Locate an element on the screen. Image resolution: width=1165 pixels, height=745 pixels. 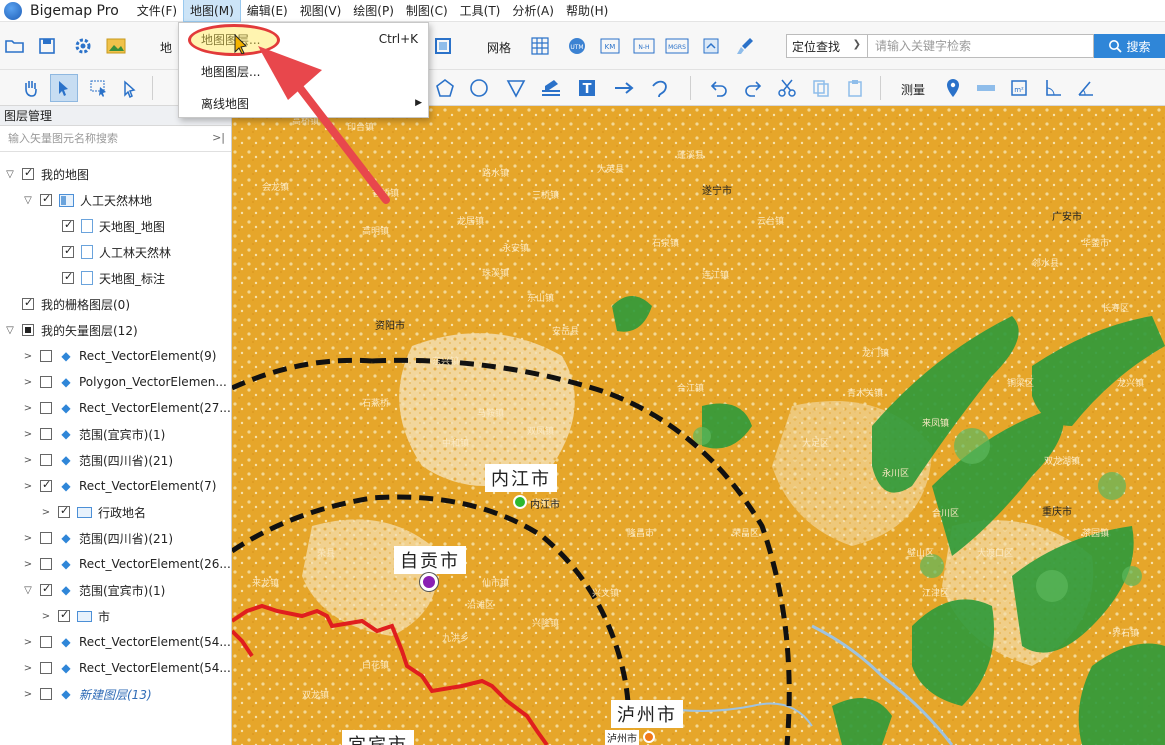
arrow-tool-icon is located at coordinates (625, 88).